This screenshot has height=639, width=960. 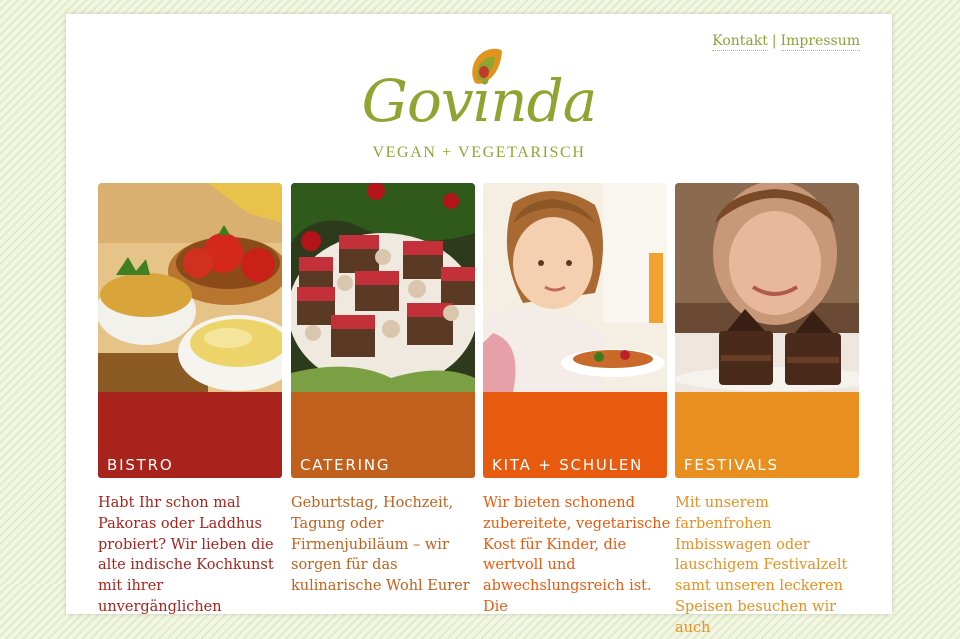 What do you see at coordinates (383, 435) in the screenshot?
I see `catering-band: CATERING` at bounding box center [383, 435].